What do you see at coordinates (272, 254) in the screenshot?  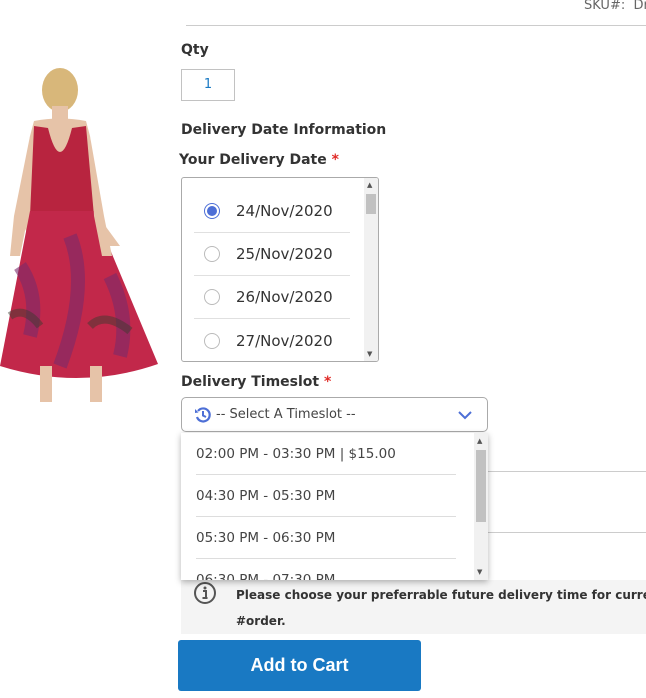 I see `date-option: 25/Nov/2020` at bounding box center [272, 254].